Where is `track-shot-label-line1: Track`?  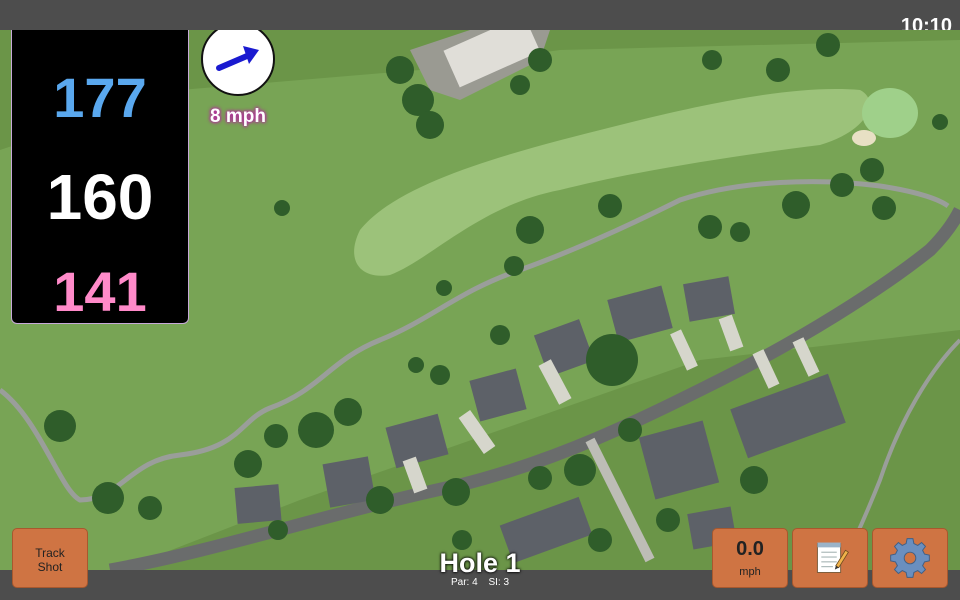 track-shot-label-line1: Track is located at coordinates (50, 553).